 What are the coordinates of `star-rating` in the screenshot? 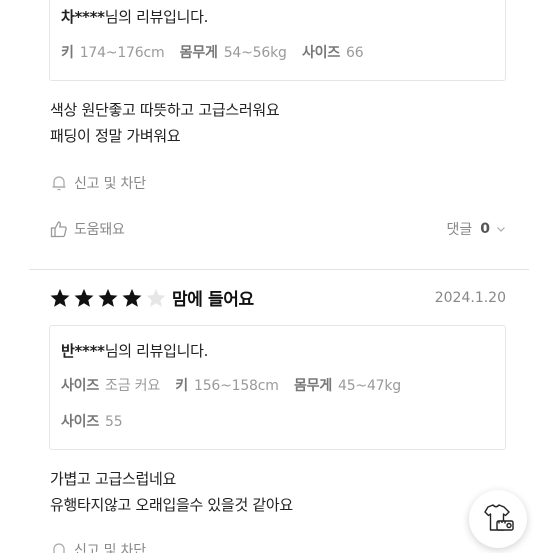 It's located at (109, 298).